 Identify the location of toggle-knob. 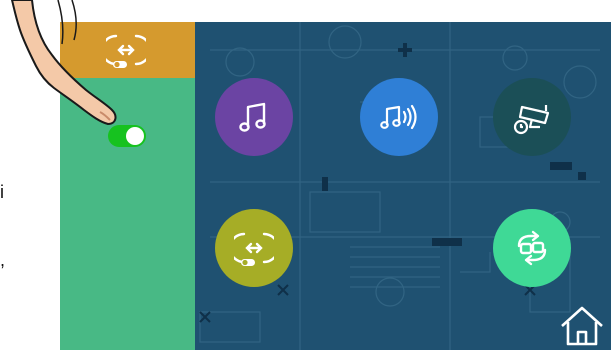
(135, 136).